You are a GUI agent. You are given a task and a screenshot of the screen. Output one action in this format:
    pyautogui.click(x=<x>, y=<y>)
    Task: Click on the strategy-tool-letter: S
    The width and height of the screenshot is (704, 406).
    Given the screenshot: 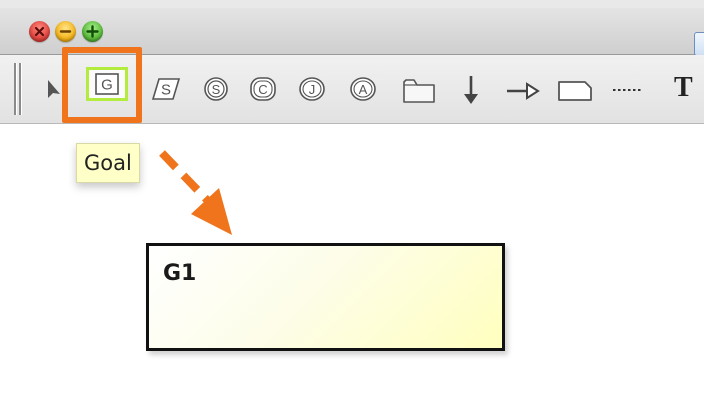 What is the action you would take?
    pyautogui.click(x=166, y=90)
    